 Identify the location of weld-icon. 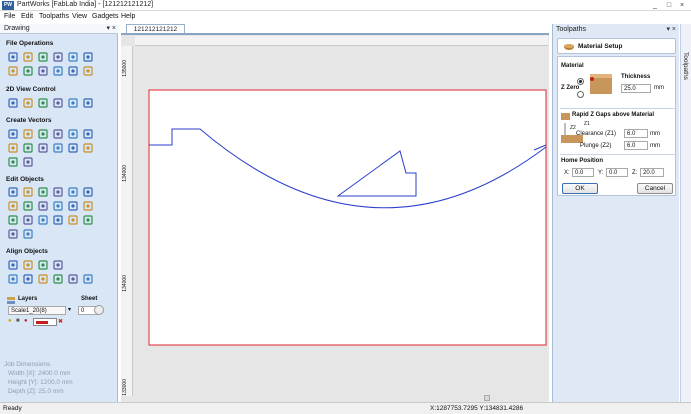
(43, 206).